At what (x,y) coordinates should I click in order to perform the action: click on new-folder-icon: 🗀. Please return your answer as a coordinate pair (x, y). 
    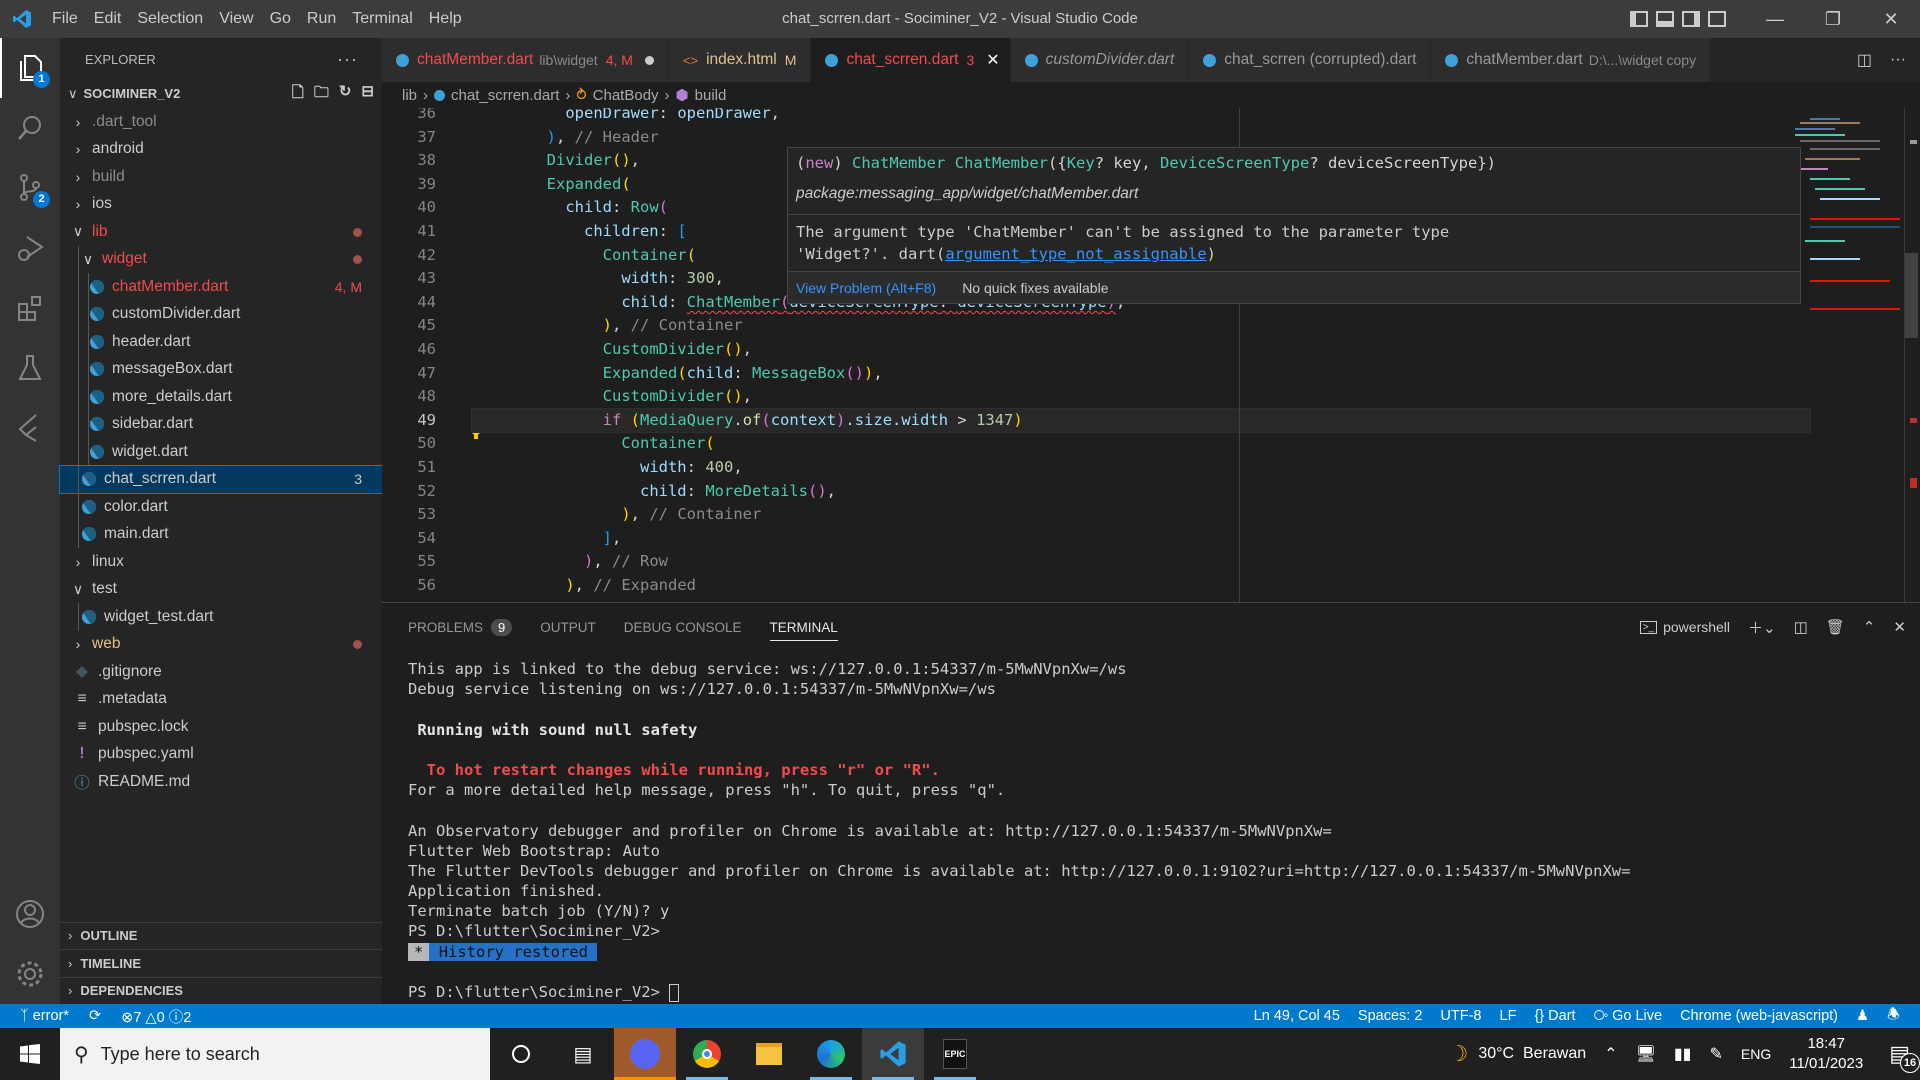
    Looking at the image, I should click on (321, 94).